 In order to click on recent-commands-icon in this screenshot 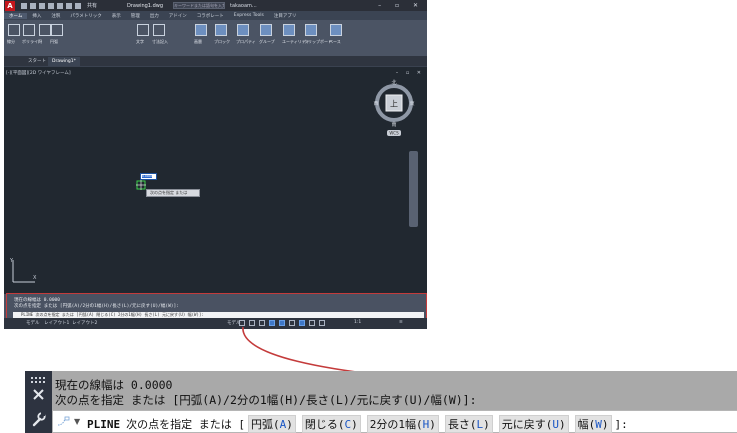, I will do `click(63, 421)`.